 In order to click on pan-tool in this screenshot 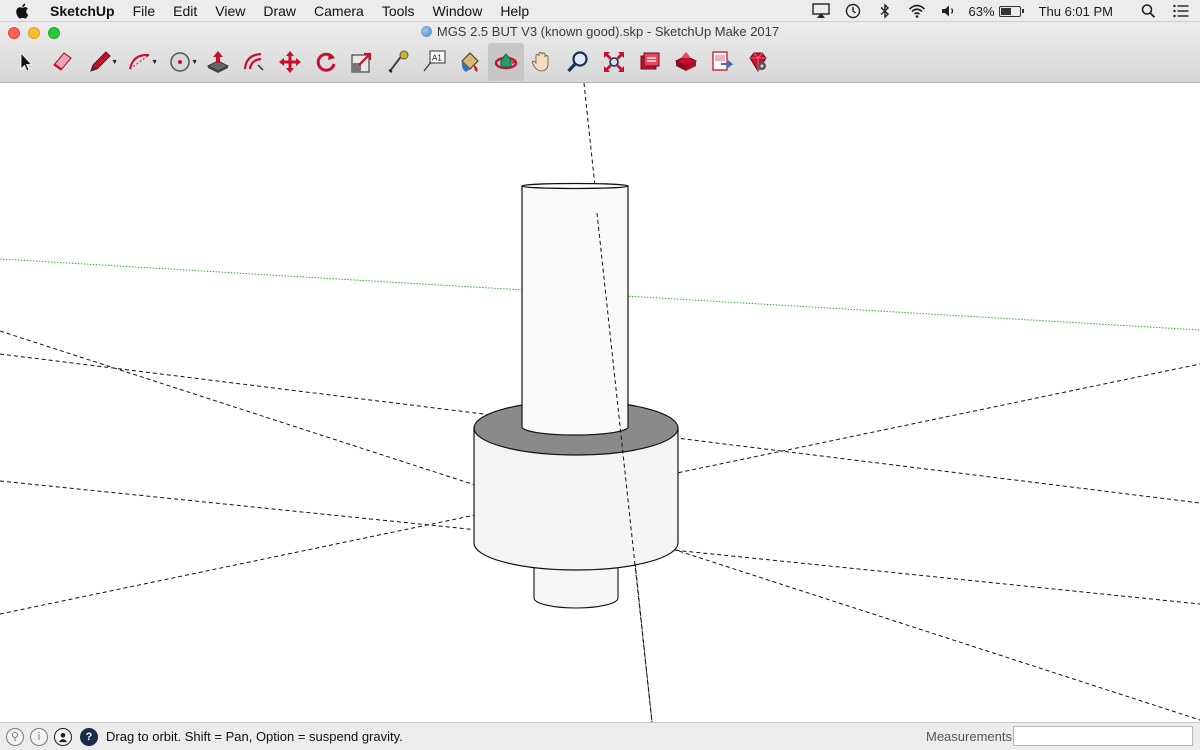, I will do `click(542, 62)`.